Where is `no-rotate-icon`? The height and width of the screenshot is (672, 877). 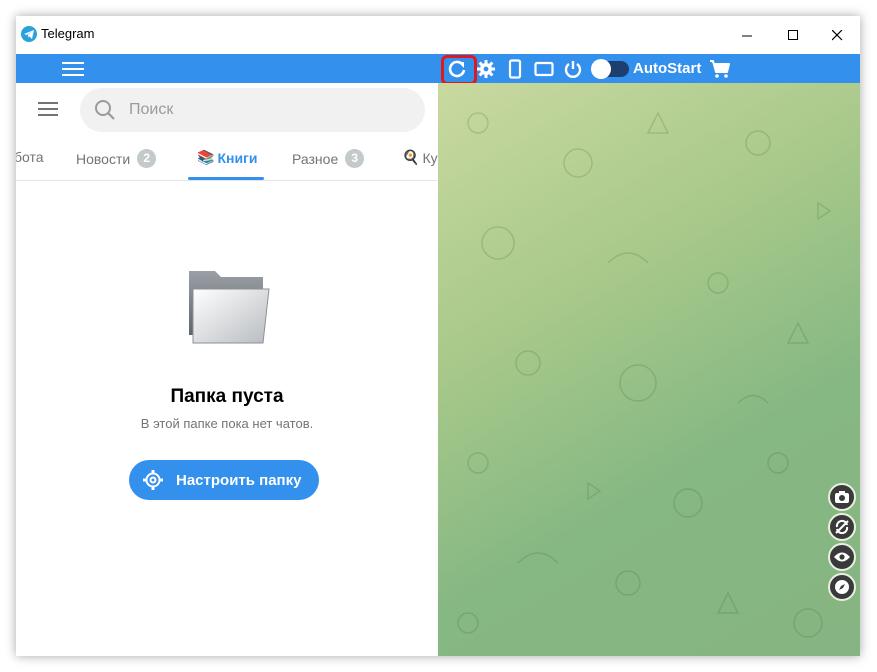 no-rotate-icon is located at coordinates (842, 527).